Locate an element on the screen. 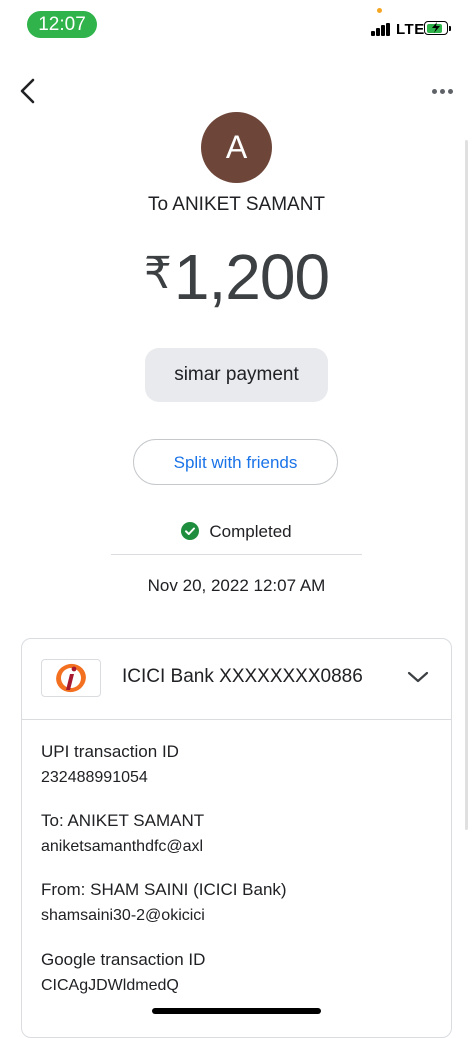 This screenshot has width=473, height=1038. chevron-down-icon is located at coordinates (418, 677).